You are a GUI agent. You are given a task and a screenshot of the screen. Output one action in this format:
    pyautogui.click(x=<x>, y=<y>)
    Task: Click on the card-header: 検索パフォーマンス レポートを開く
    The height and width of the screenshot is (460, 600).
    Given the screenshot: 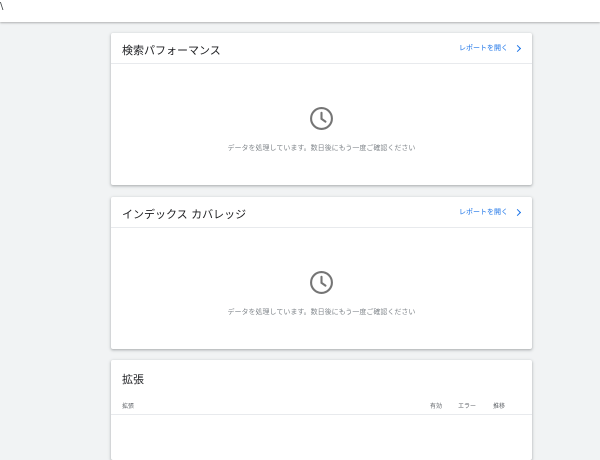 What is the action you would take?
    pyautogui.click(x=321, y=48)
    